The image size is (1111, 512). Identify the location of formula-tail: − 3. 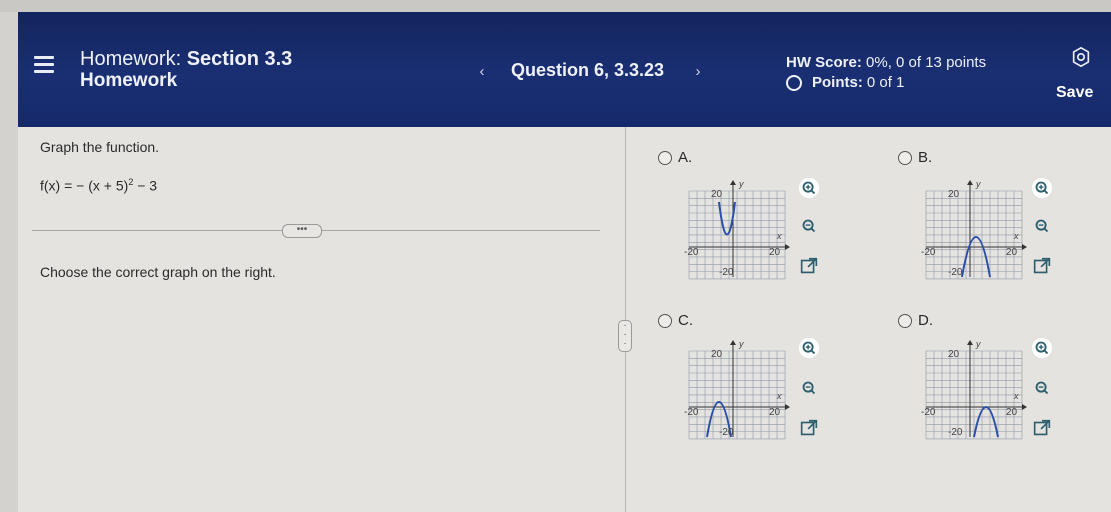
(145, 185).